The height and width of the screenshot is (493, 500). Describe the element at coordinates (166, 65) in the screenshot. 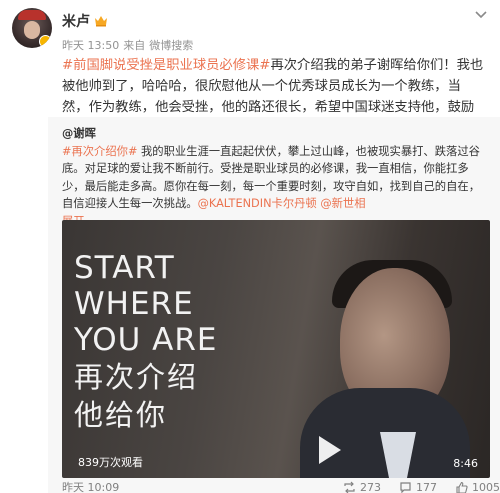

I see `post-hashtag: #前国脚说受挫是职业球员必修课#` at that location.